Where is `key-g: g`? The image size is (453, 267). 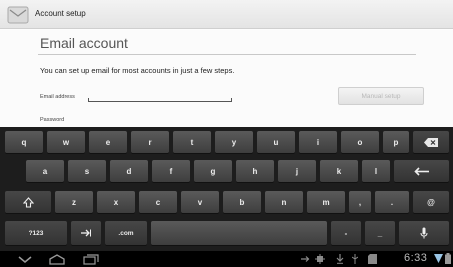 key-g: g is located at coordinates (213, 171).